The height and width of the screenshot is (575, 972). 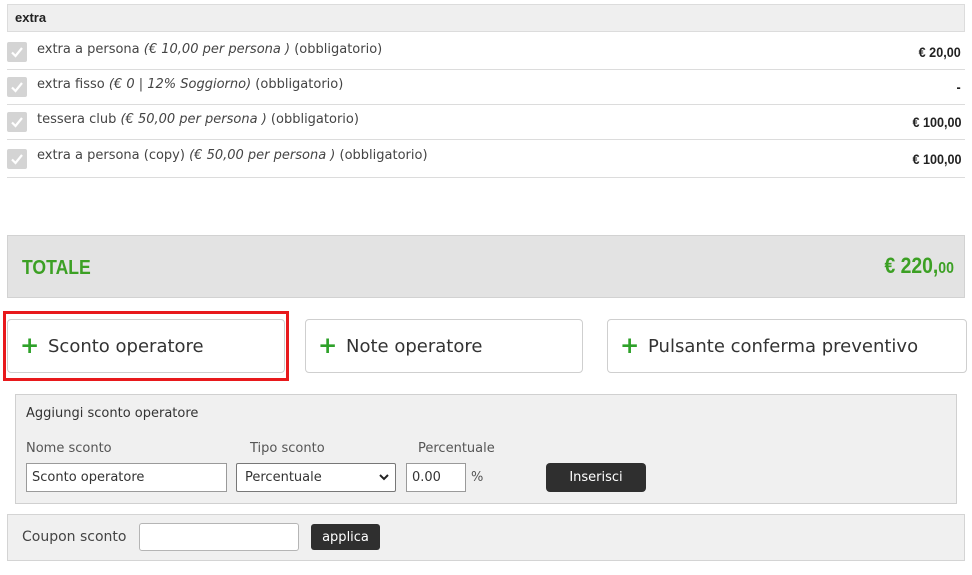 What do you see at coordinates (939, 52) in the screenshot?
I see `extra-price: € 20,00` at bounding box center [939, 52].